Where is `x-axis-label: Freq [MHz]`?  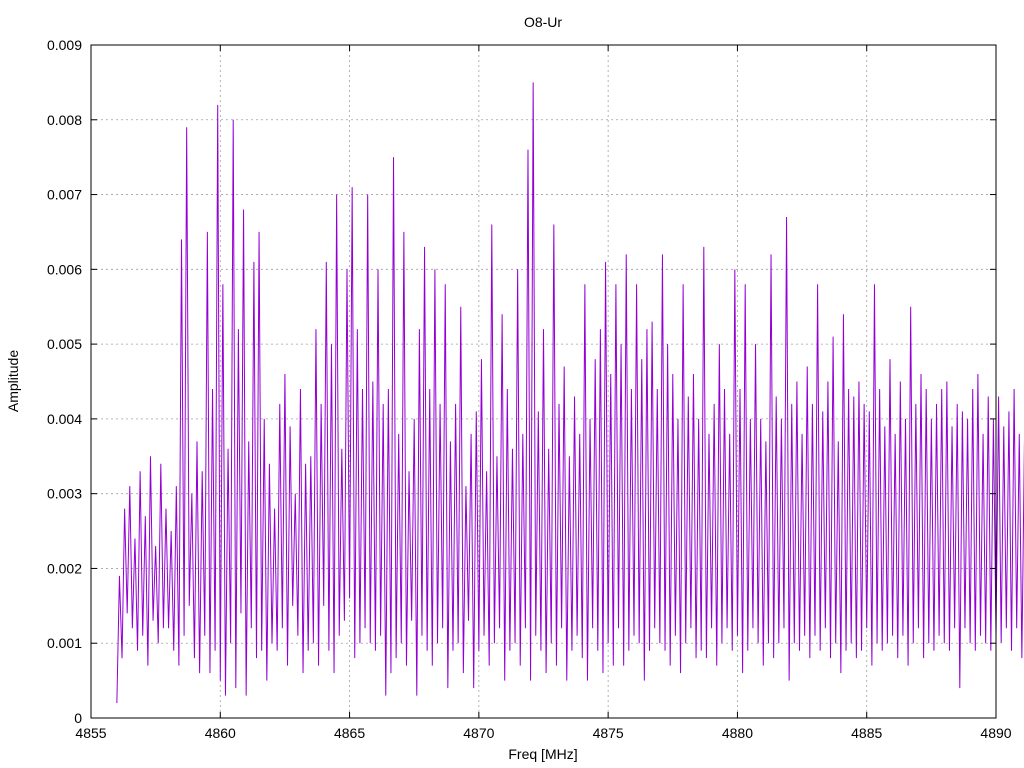
x-axis-label: Freq [MHz] is located at coordinates (542, 754).